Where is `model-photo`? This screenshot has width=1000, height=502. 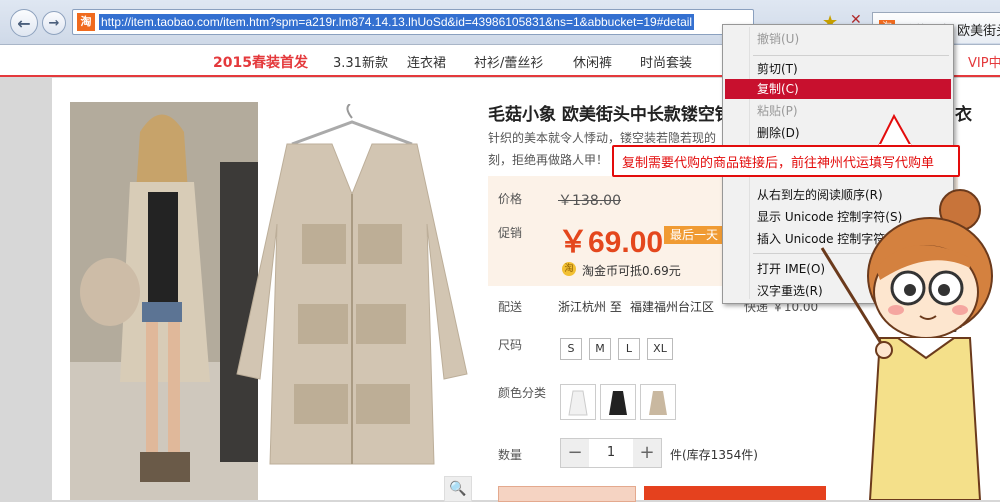
model-photo is located at coordinates (164, 301).